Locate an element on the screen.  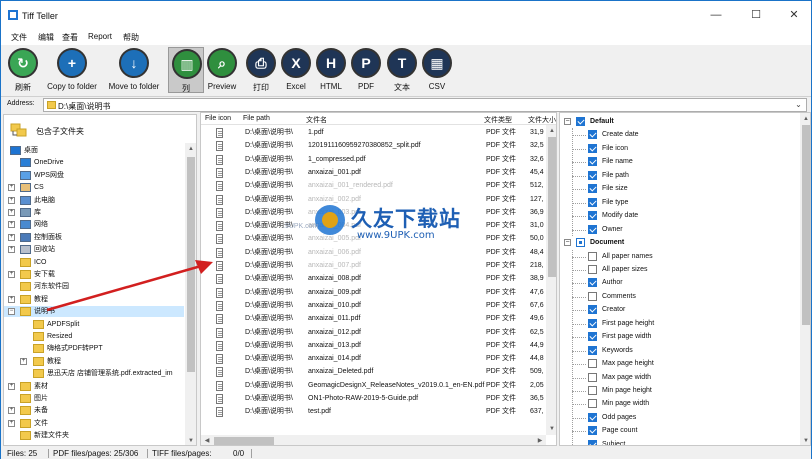
tree-item: + 库 is located at coordinates (94, 212).